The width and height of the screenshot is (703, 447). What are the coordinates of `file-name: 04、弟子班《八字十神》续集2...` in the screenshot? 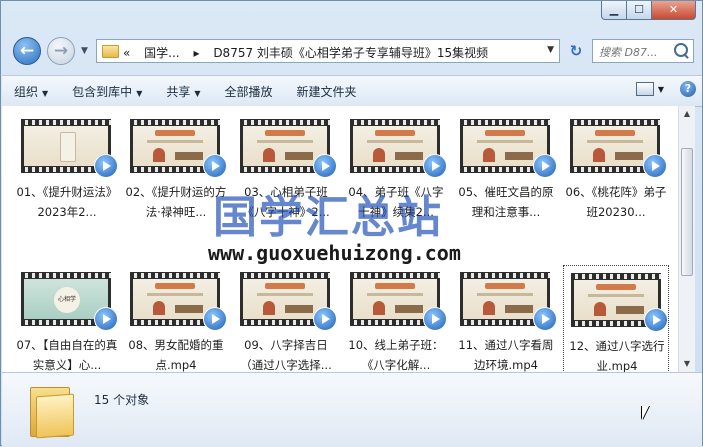 It's located at (396, 202).